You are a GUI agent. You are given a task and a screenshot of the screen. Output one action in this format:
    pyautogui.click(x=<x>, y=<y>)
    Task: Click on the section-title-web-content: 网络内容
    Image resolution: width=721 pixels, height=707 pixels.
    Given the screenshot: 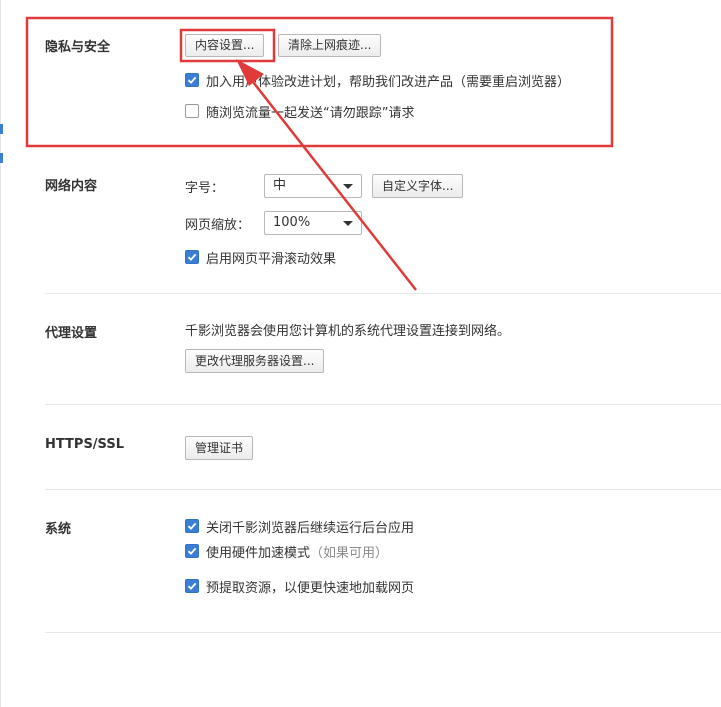 What is the action you would take?
    pyautogui.click(x=71, y=186)
    